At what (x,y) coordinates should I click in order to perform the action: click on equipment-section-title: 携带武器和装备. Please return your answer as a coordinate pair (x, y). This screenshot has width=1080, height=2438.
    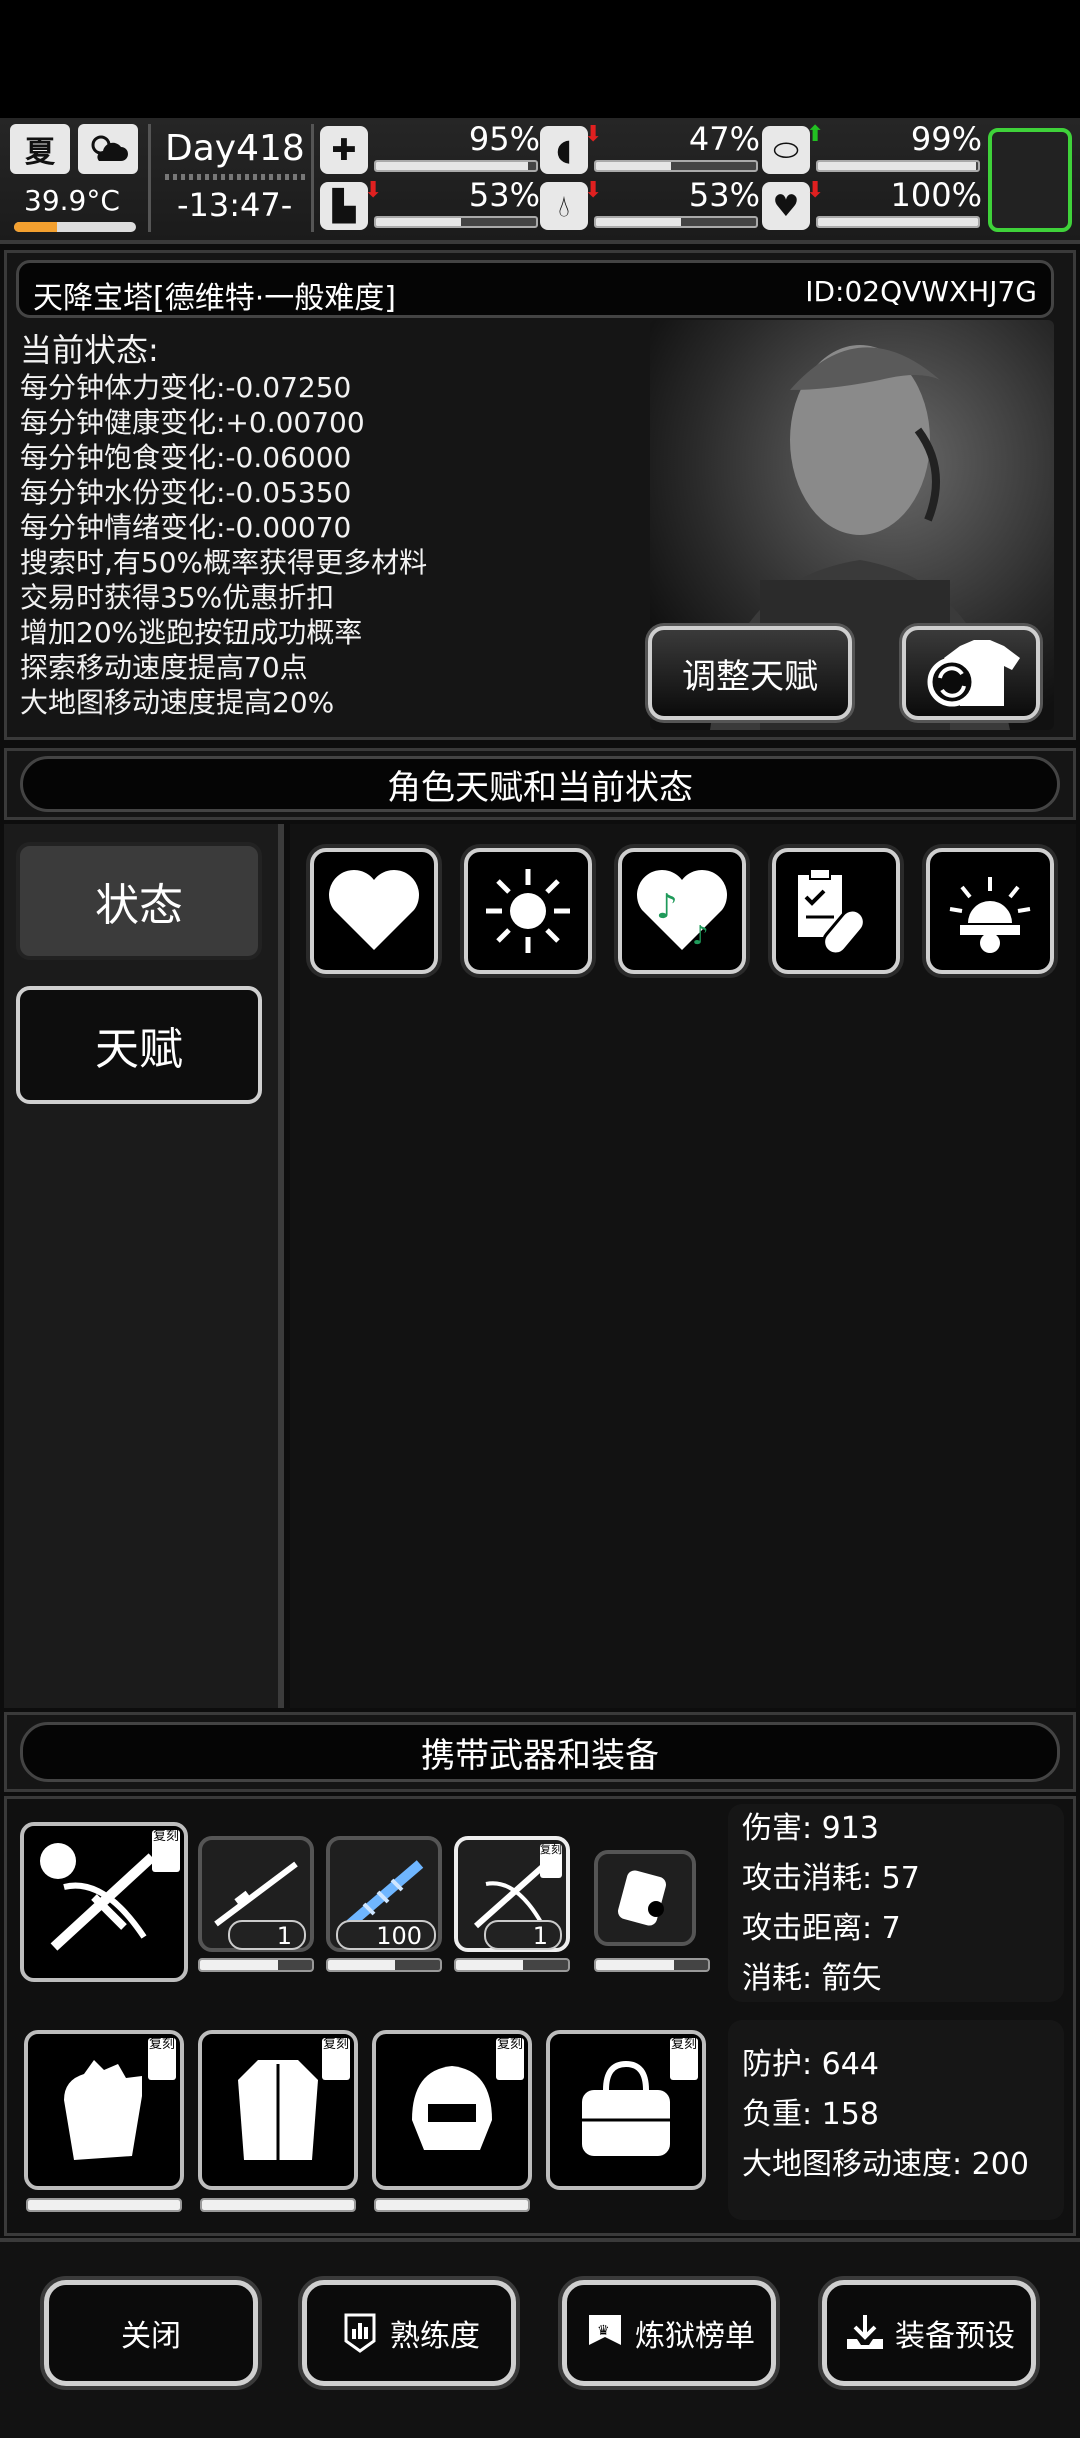
    Looking at the image, I should click on (540, 1752).